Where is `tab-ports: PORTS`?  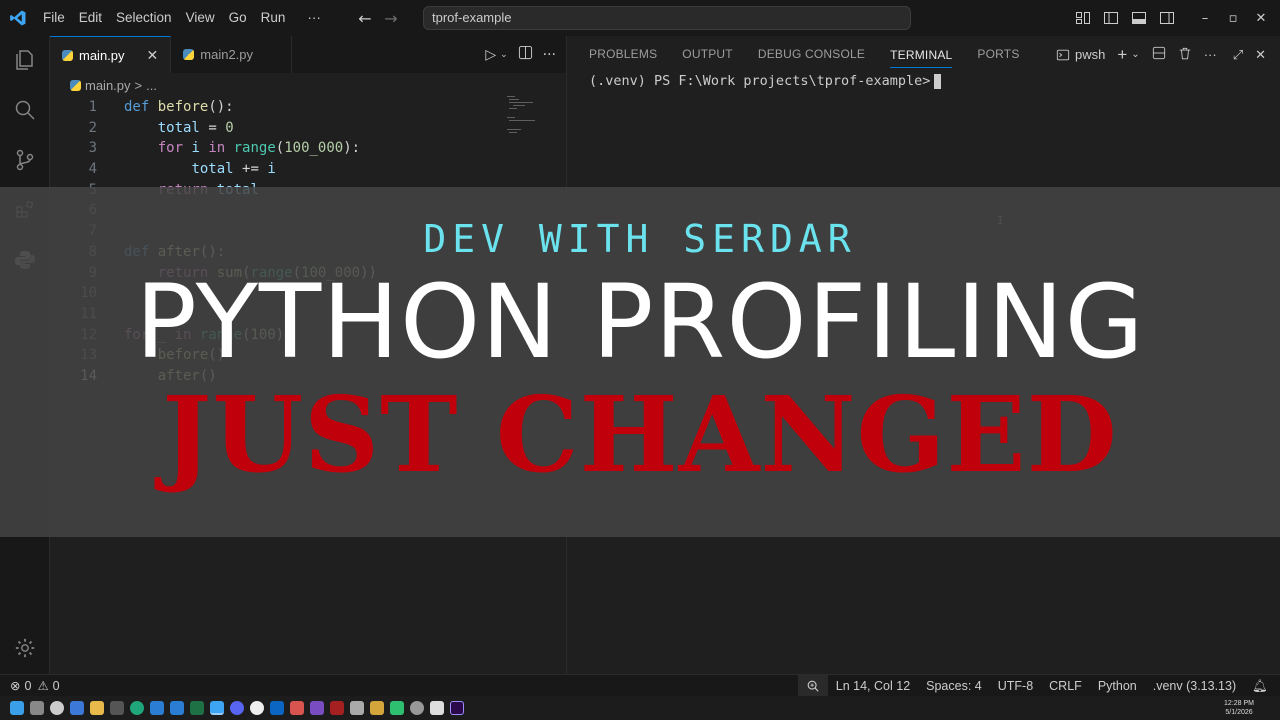
tab-ports: PORTS is located at coordinates (998, 54).